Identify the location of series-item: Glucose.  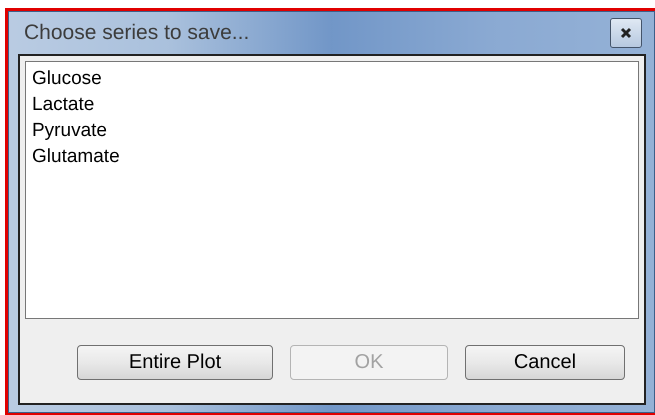
(332, 79).